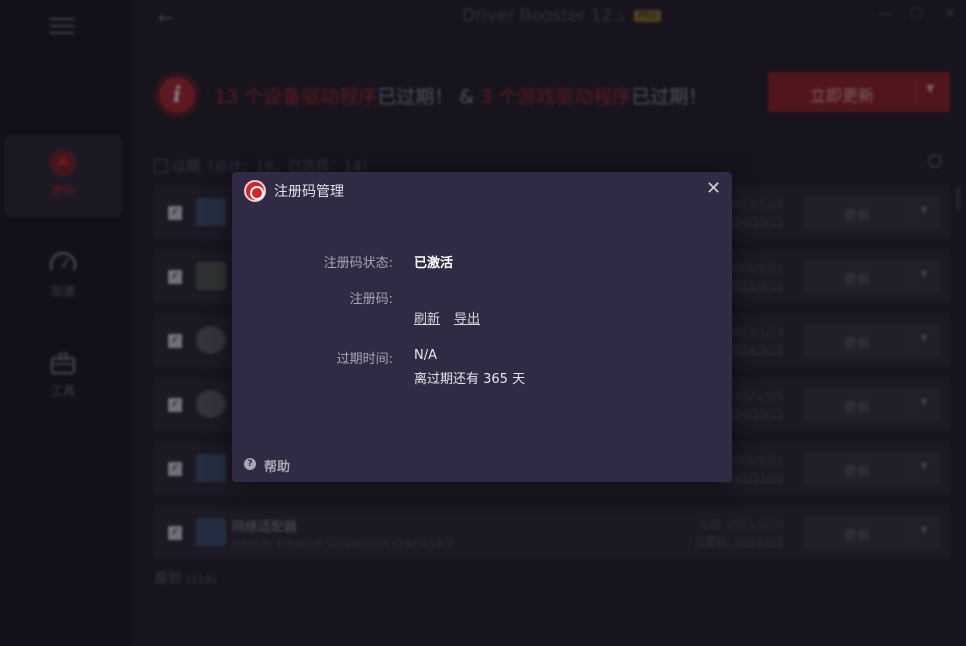  I want to click on expiry-label: 过期时间:, so click(364, 359).